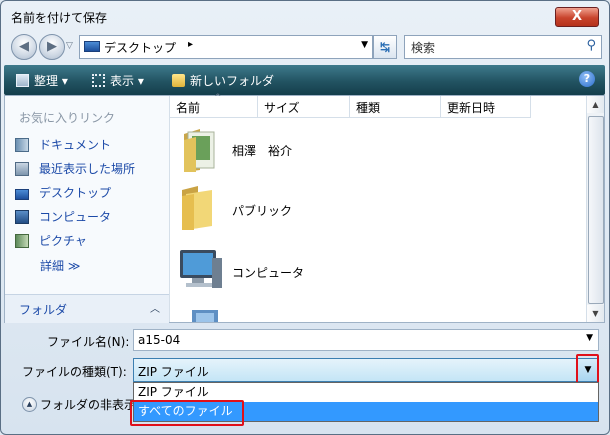  What do you see at coordinates (232, 81) in the screenshot?
I see `new-folder-label: 新しいフォルダ` at bounding box center [232, 81].